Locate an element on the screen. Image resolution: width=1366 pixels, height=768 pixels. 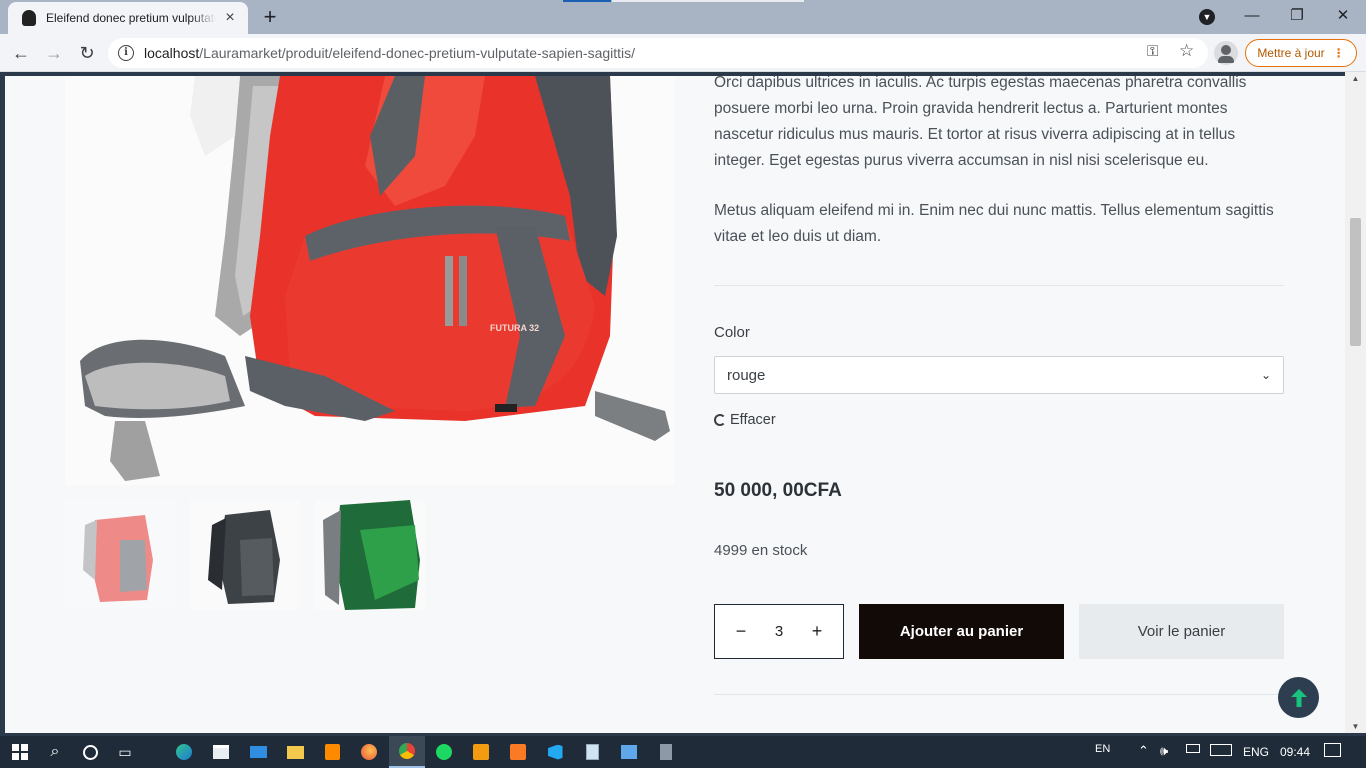
color-select-value: rouge is located at coordinates (746, 375).